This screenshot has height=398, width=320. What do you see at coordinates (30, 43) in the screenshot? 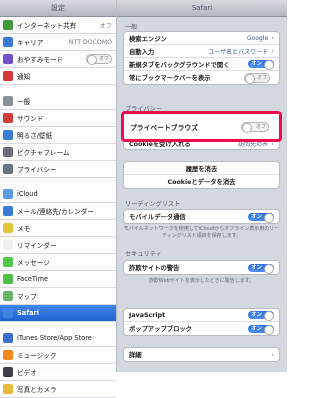
I see `sidebar-item-label: キャリア` at bounding box center [30, 43].